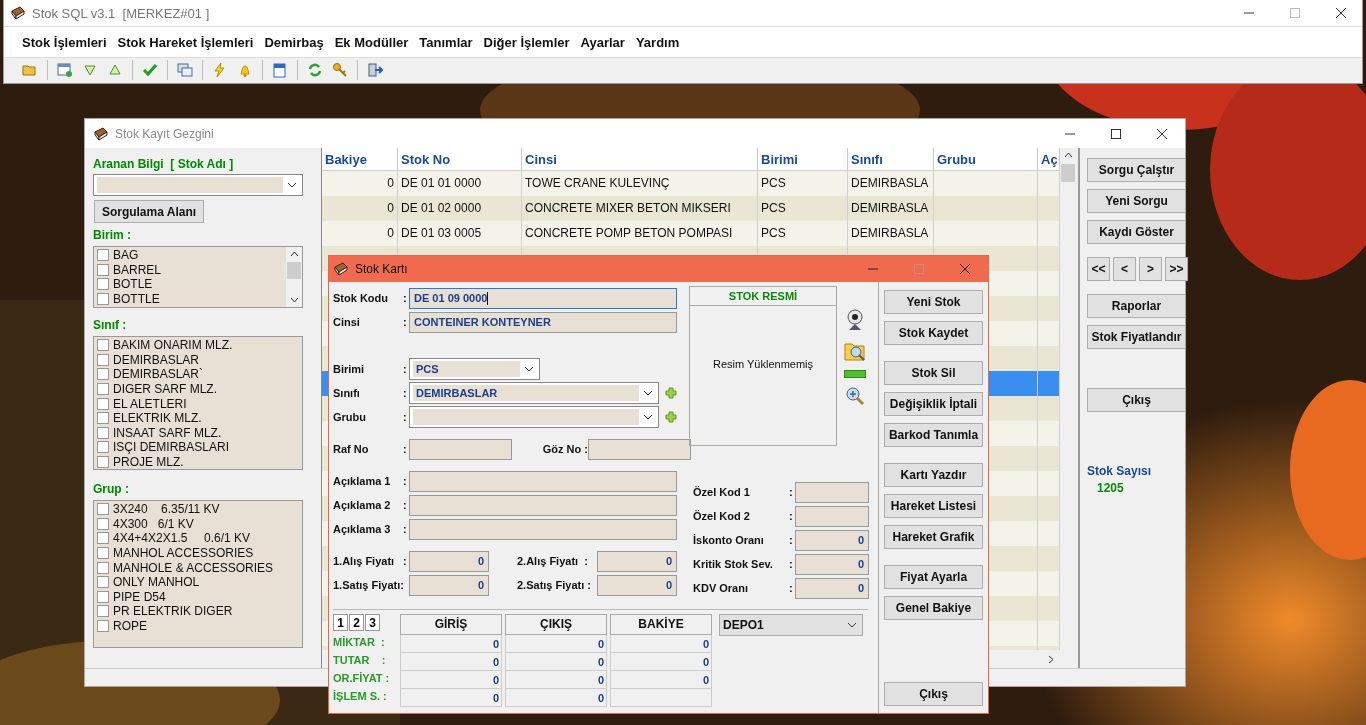  What do you see at coordinates (891, 159) in the screenshot?
I see `column-header: Sınıfı` at bounding box center [891, 159].